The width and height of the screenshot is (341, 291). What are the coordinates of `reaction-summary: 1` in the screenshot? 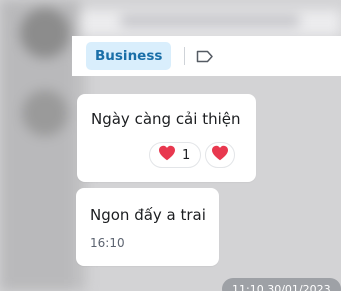 It's located at (175, 155).